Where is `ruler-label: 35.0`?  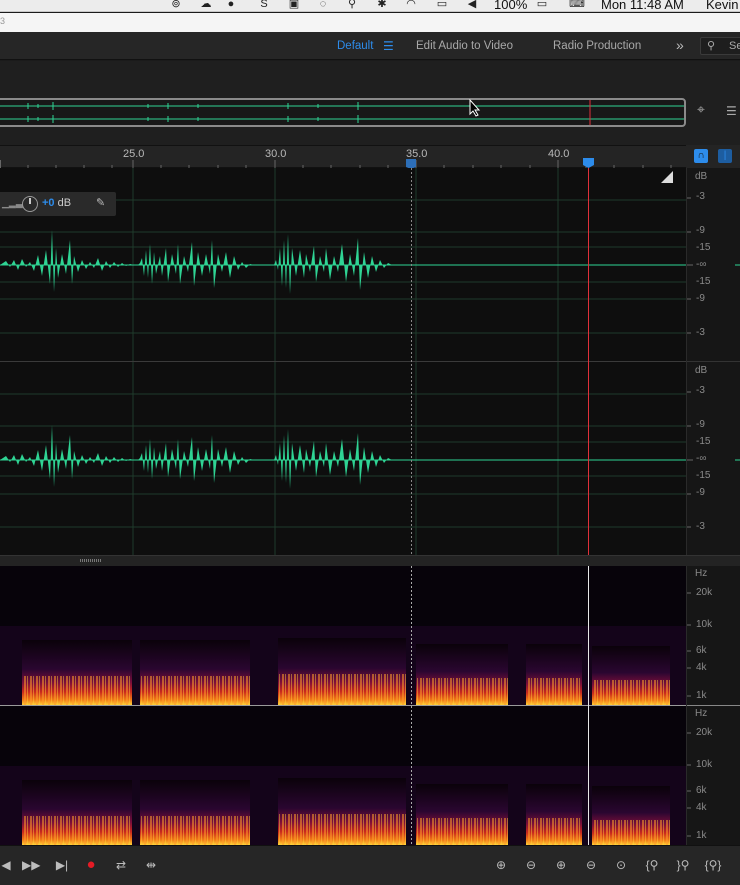
ruler-label: 35.0 is located at coordinates (417, 154).